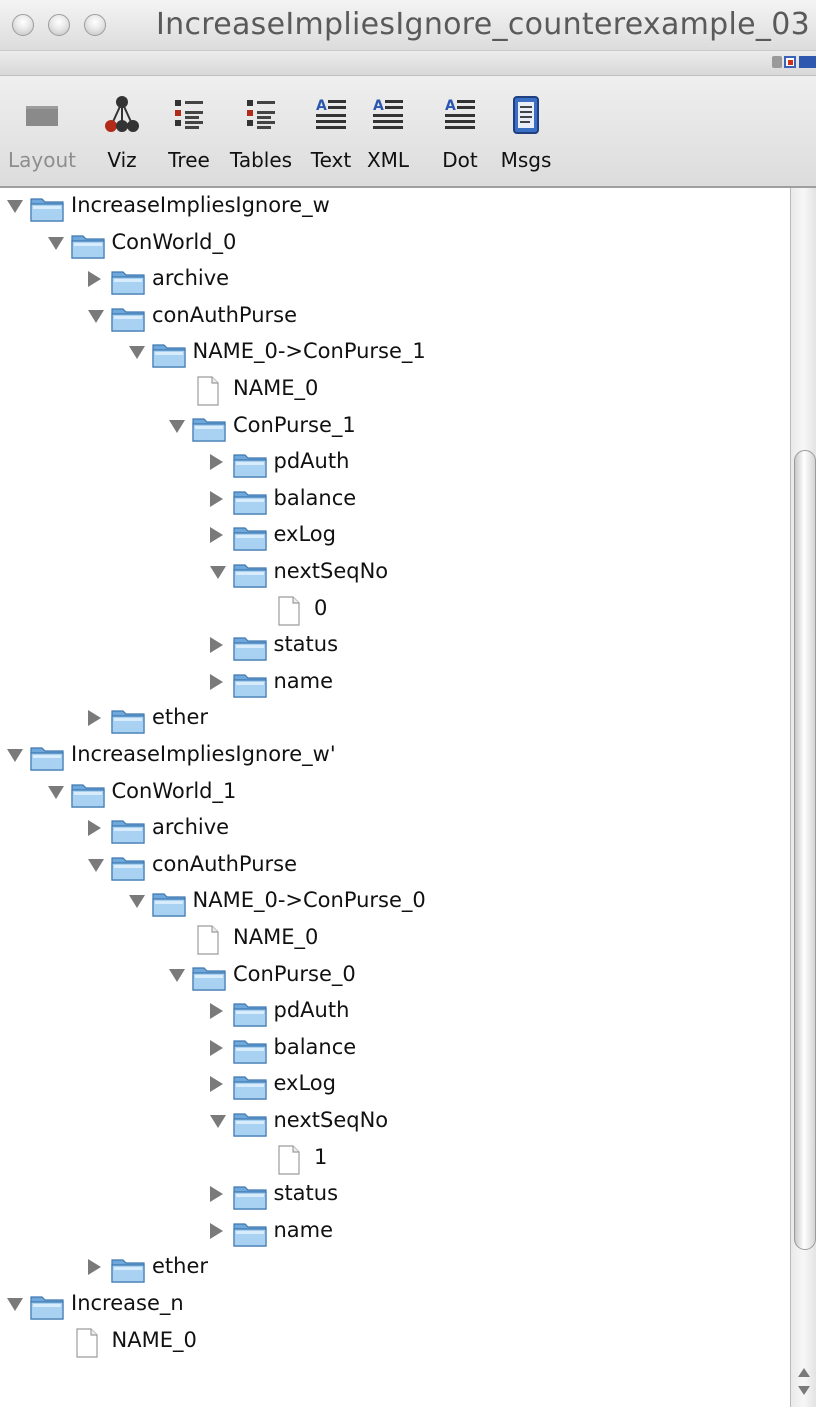  I want to click on tree-item-label: name, so click(303, 680).